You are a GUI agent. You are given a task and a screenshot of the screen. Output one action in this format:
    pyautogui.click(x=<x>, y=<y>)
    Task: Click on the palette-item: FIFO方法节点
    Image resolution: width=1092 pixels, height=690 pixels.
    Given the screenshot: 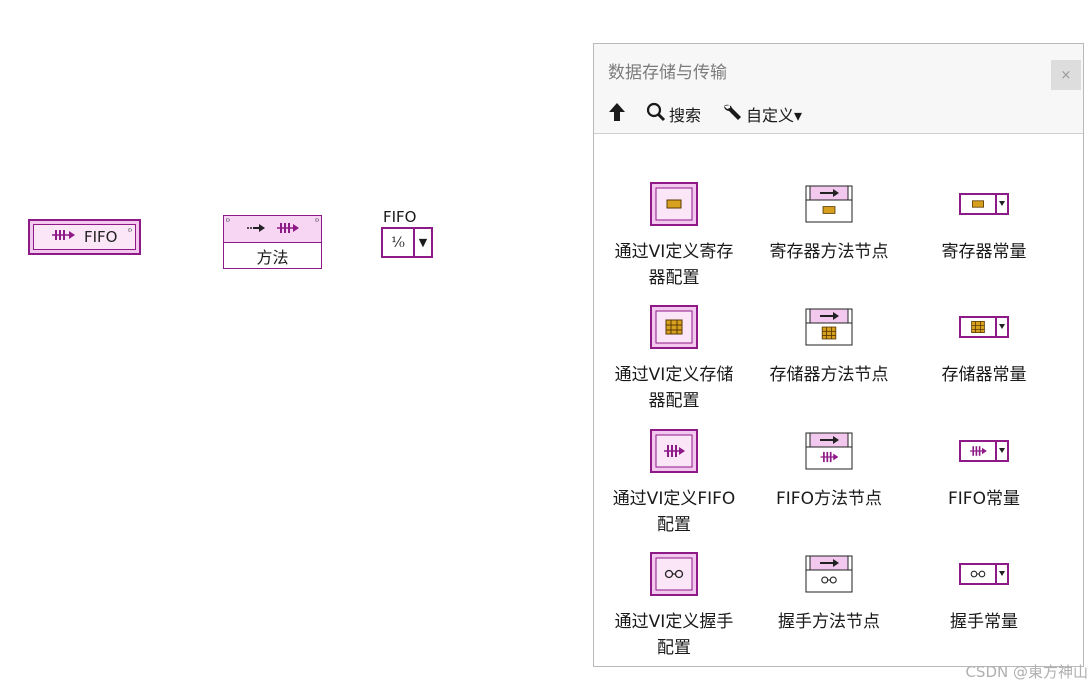 What is the action you would take?
    pyautogui.click(x=829, y=489)
    